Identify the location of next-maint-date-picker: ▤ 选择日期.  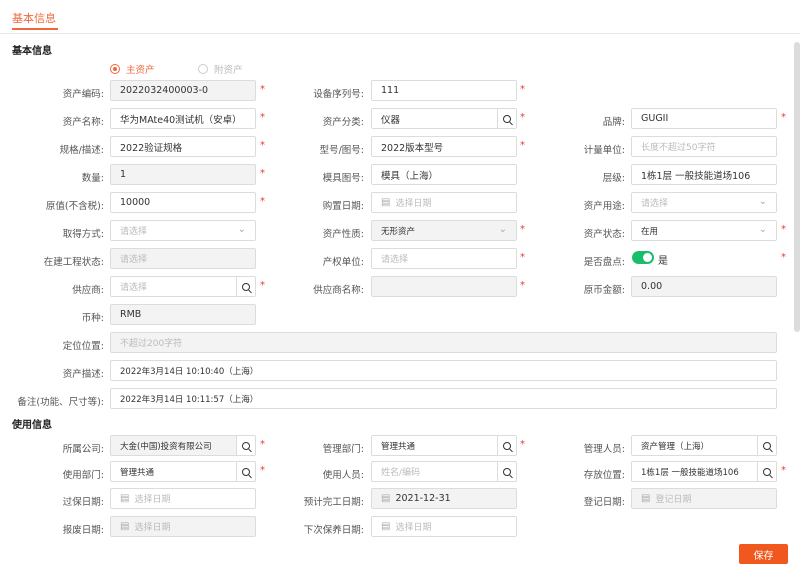
(444, 526).